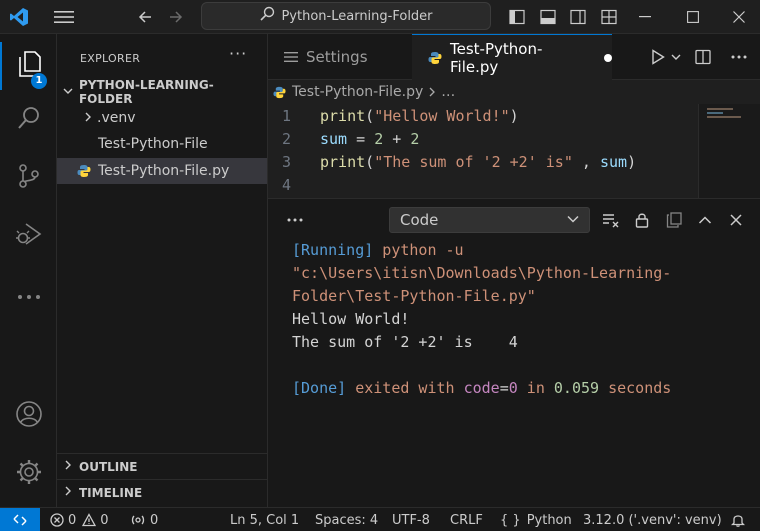  Describe the element at coordinates (466, 519) in the screenshot. I see `end-of-line: CRLF` at that location.